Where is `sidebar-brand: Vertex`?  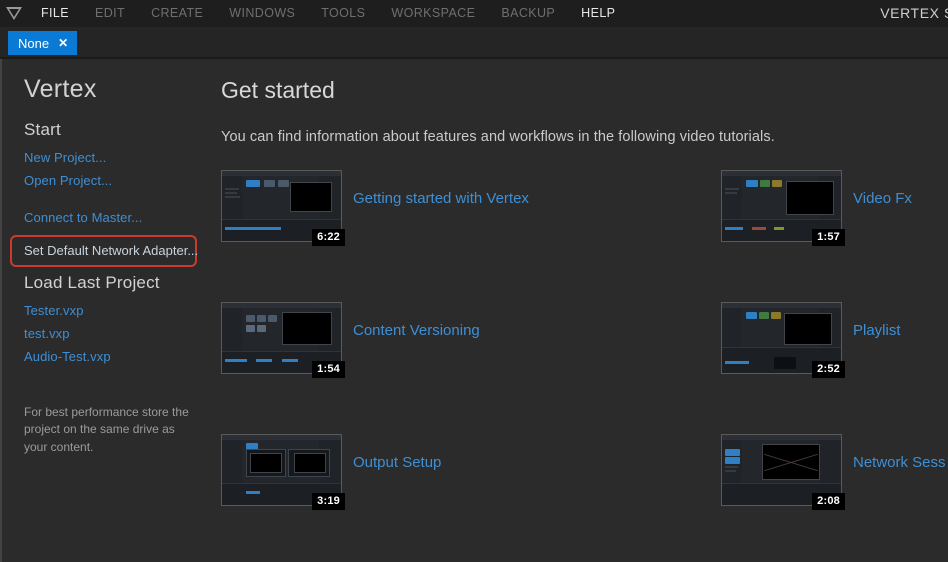 sidebar-brand: Vertex is located at coordinates (60, 89).